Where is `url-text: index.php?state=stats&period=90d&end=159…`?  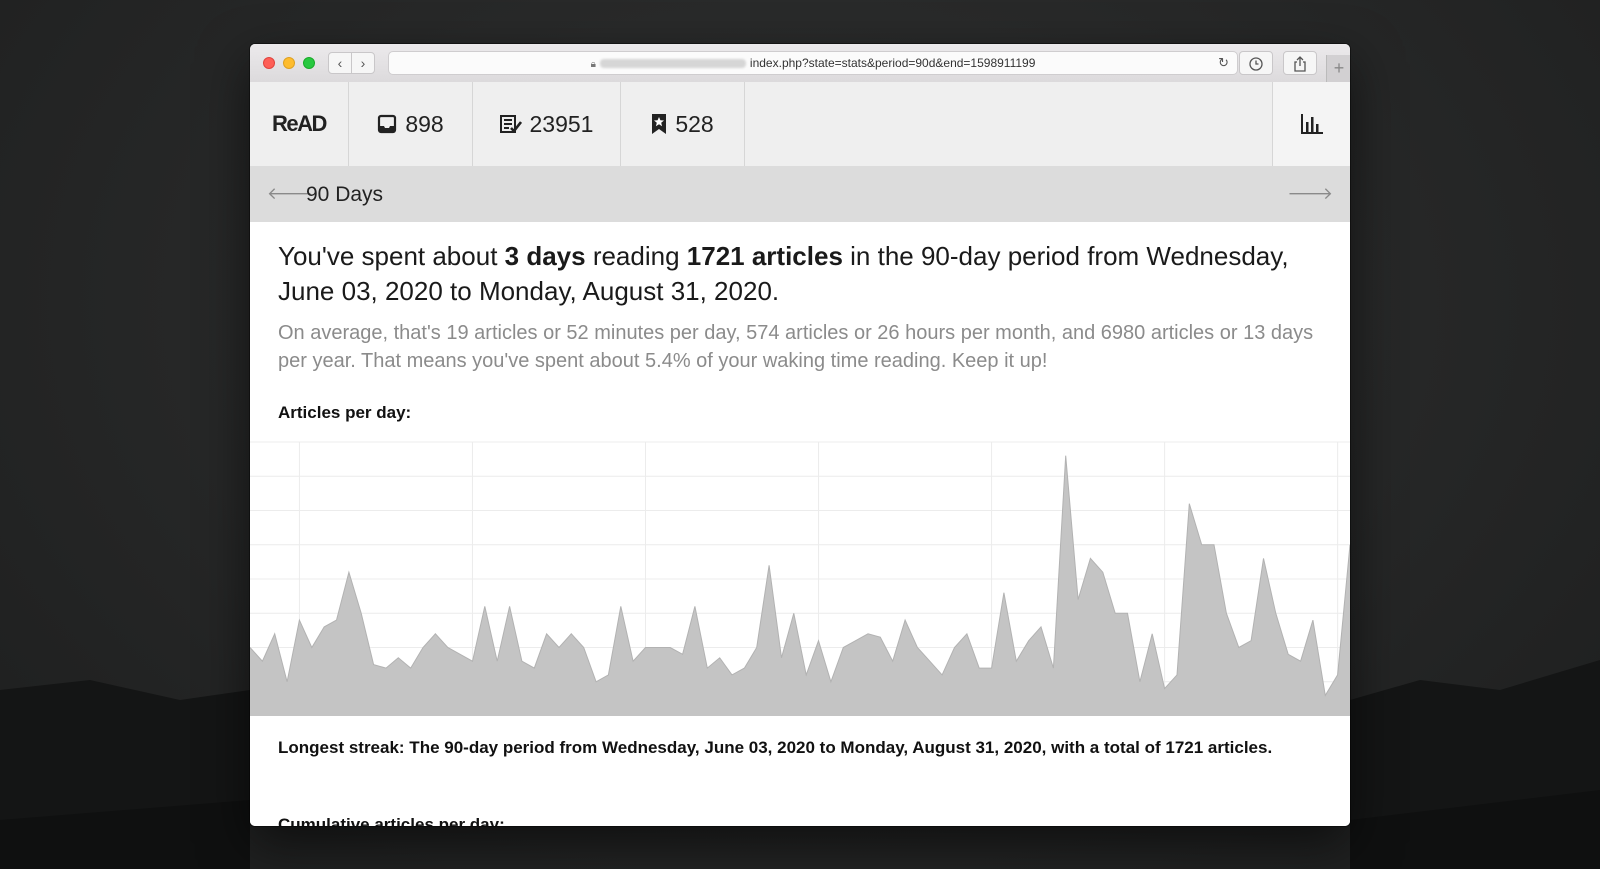 url-text: index.php?state=stats&period=90d&end=159… is located at coordinates (892, 63).